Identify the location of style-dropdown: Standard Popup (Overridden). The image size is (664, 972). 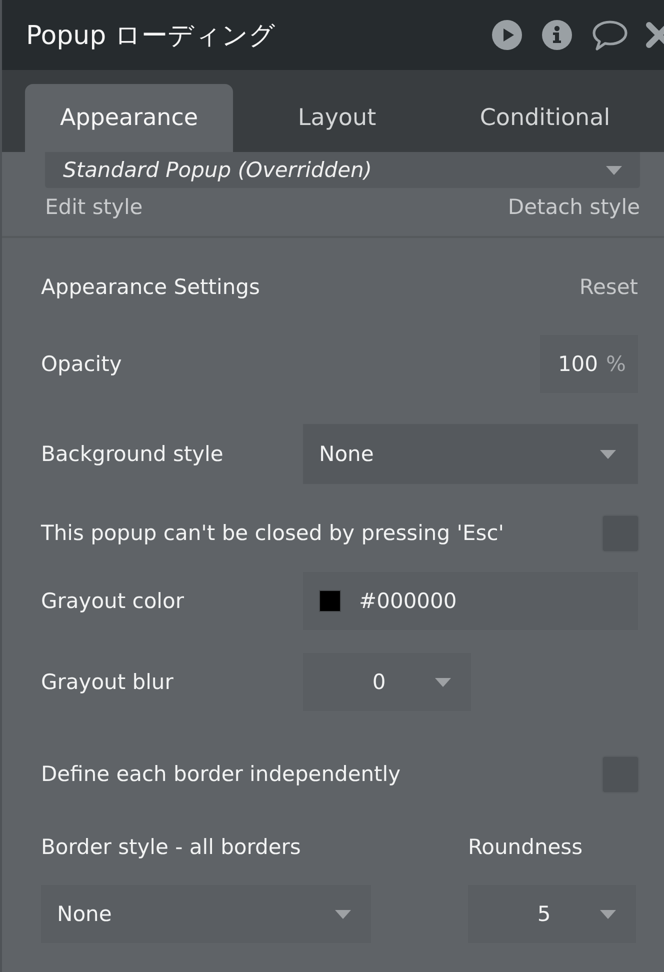
(342, 170).